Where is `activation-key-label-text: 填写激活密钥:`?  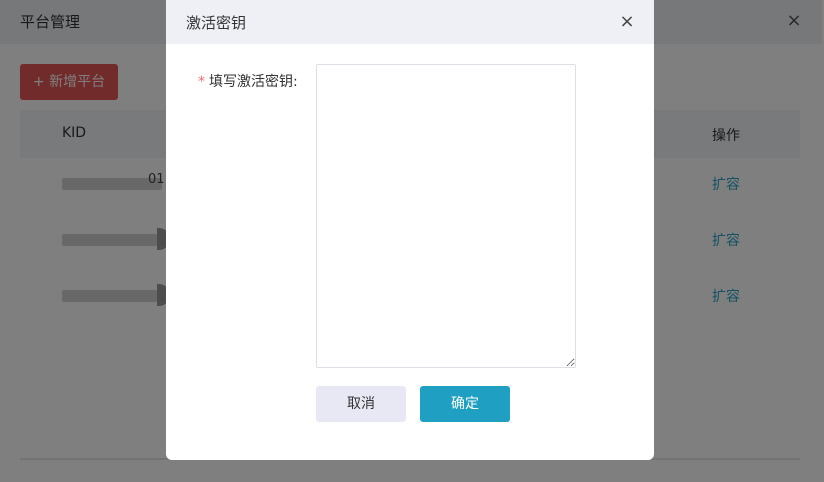
activation-key-label-text: 填写激活密钥: is located at coordinates (253, 82).